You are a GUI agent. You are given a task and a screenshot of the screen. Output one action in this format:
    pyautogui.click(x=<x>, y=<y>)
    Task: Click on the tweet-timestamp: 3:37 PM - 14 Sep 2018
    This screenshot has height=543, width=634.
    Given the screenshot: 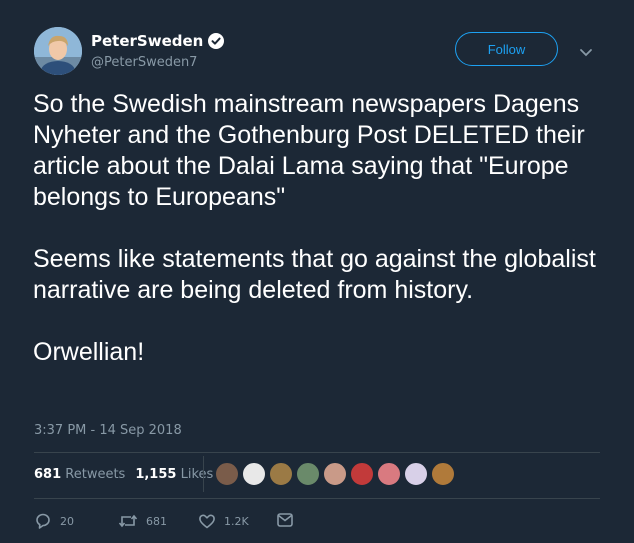 What is the action you would take?
    pyautogui.click(x=108, y=430)
    